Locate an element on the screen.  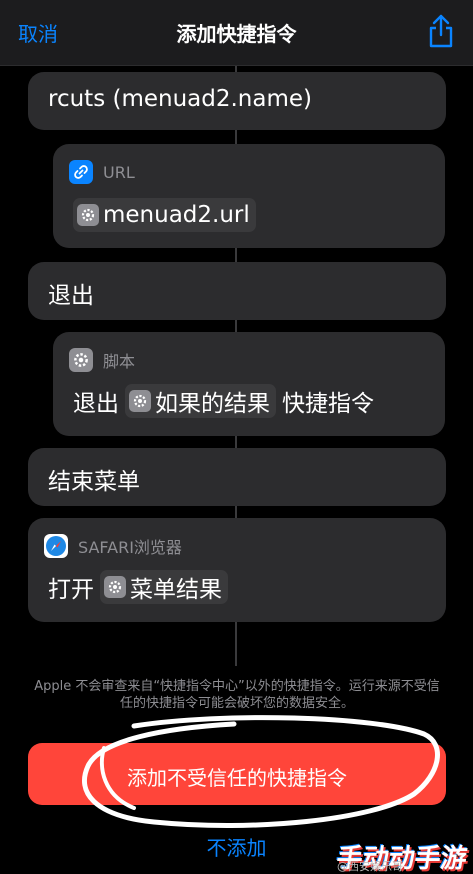
script-variable-token: 如果的结果 is located at coordinates (200, 401).